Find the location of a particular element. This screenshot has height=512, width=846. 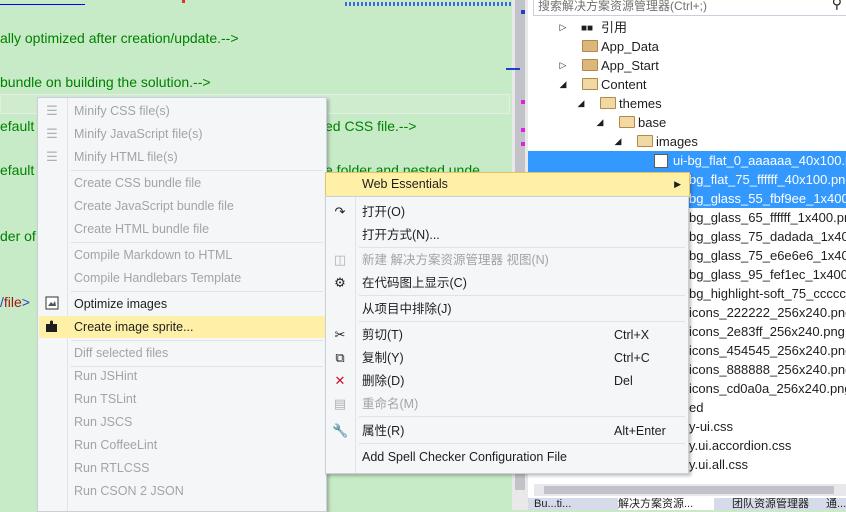

wrench-icon: 🔧 is located at coordinates (340, 430).